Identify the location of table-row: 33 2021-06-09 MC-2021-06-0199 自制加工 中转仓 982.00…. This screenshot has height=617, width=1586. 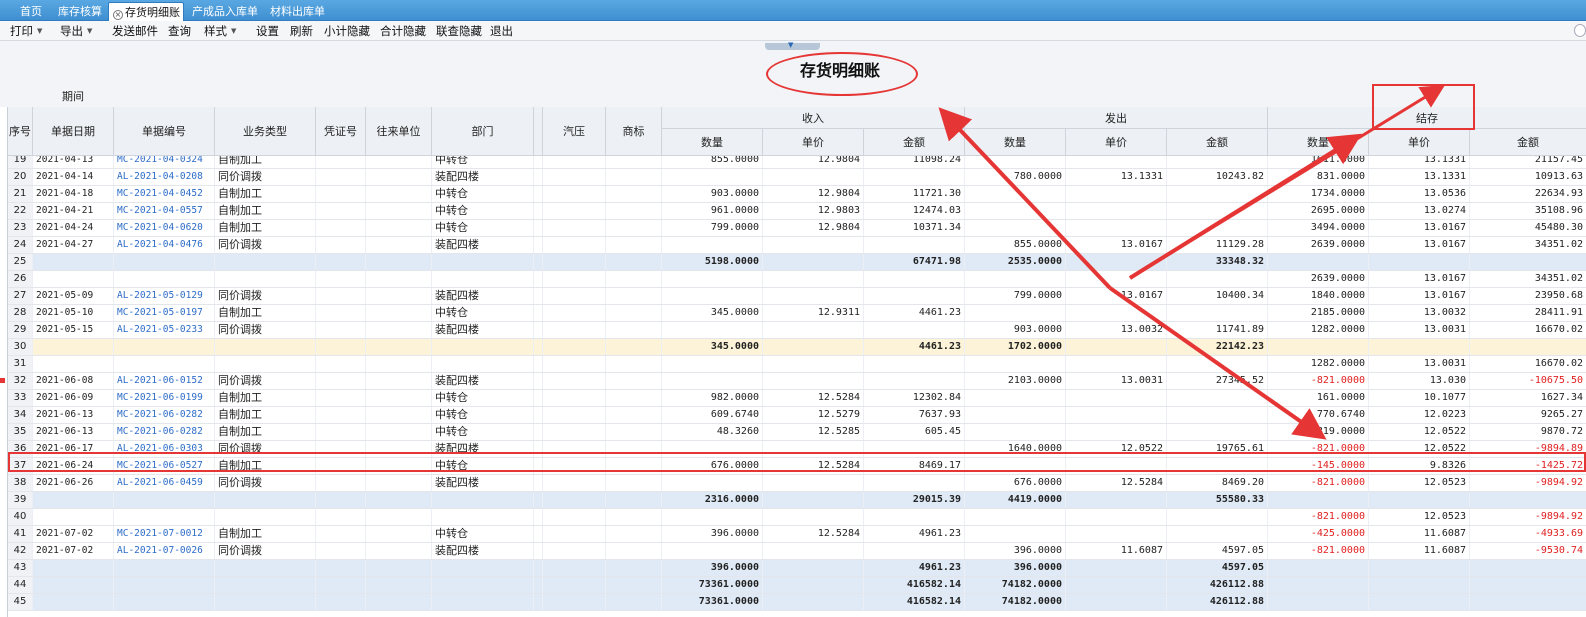
(797, 398).